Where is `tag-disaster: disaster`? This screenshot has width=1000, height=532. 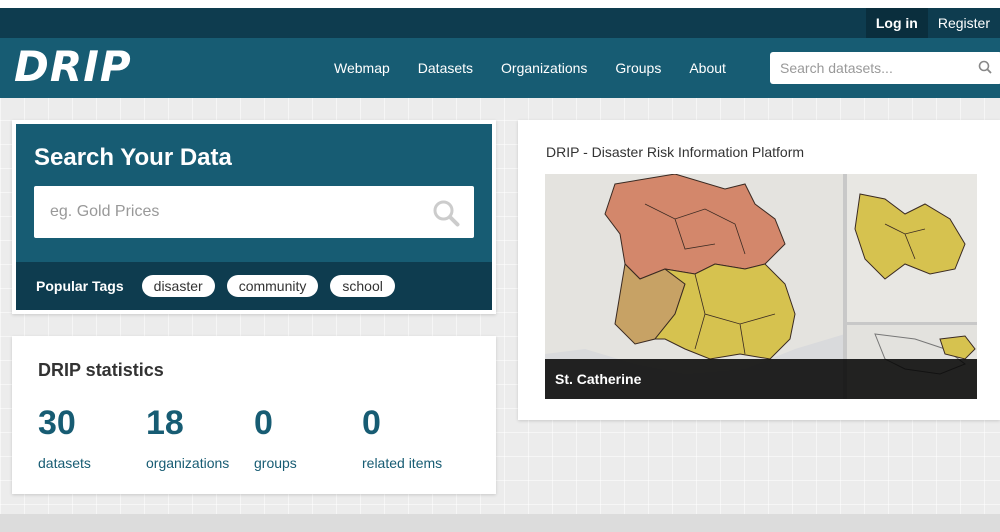
tag-disaster: disaster is located at coordinates (178, 286).